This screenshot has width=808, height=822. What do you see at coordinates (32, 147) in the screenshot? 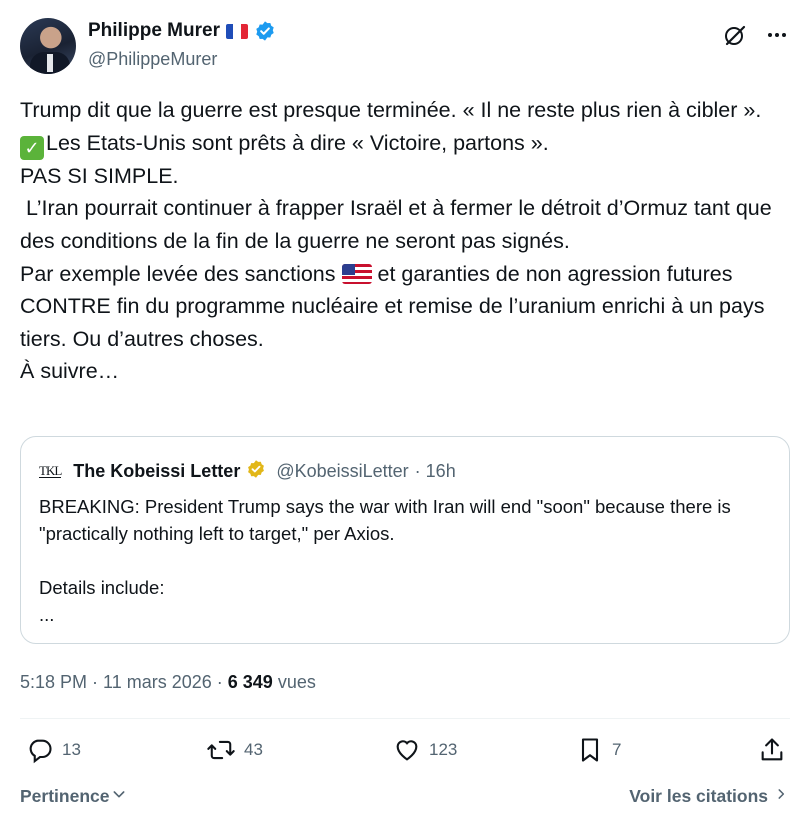
I see `check-mark-emoji-icon: ✓` at bounding box center [32, 147].